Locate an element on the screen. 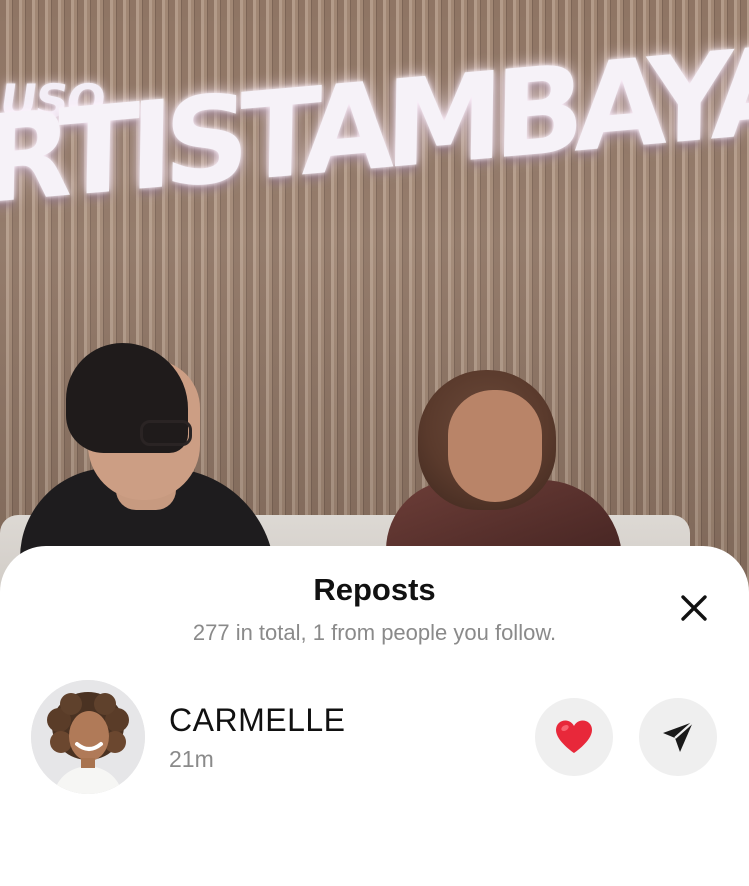  like-button is located at coordinates (574, 737).